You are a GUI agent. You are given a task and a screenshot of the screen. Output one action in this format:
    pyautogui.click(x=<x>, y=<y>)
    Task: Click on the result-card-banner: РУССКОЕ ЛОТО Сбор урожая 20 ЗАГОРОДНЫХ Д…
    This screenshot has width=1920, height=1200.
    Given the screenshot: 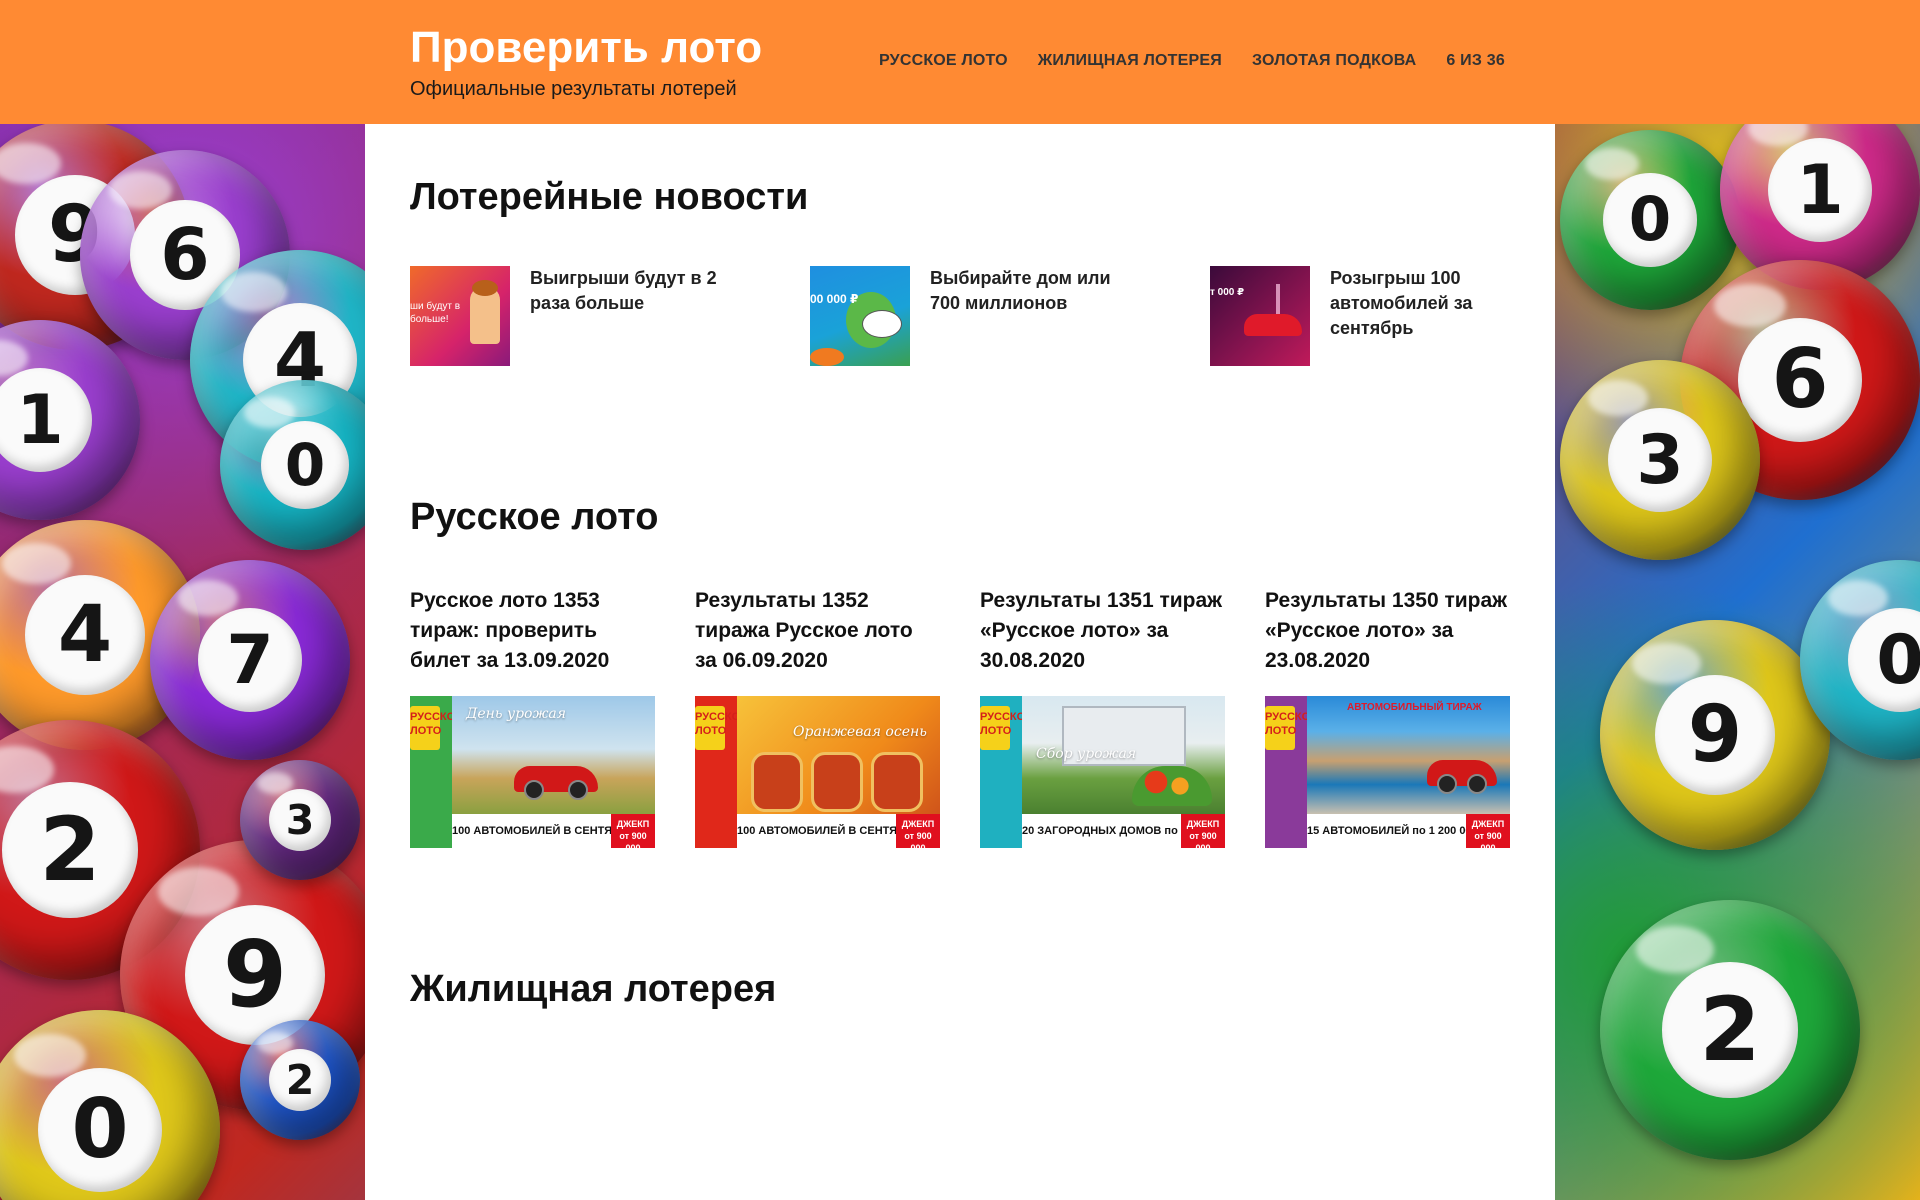 What is the action you would take?
    pyautogui.click(x=1102, y=772)
    